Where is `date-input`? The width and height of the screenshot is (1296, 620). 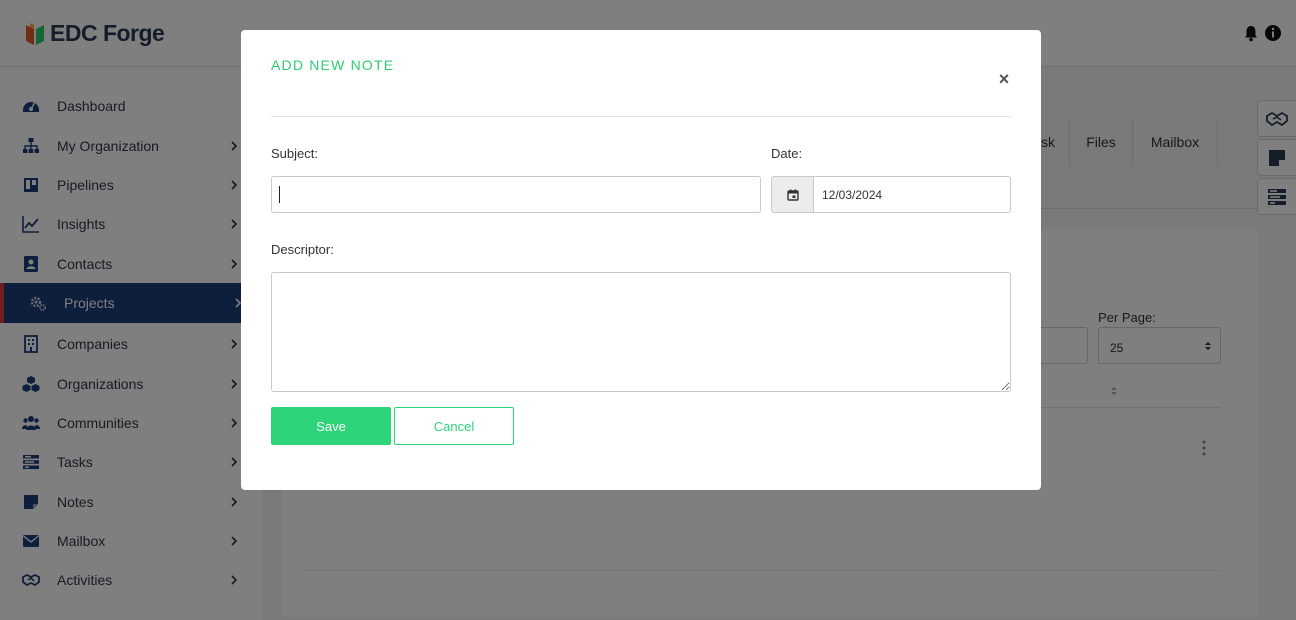 date-input is located at coordinates (912, 194).